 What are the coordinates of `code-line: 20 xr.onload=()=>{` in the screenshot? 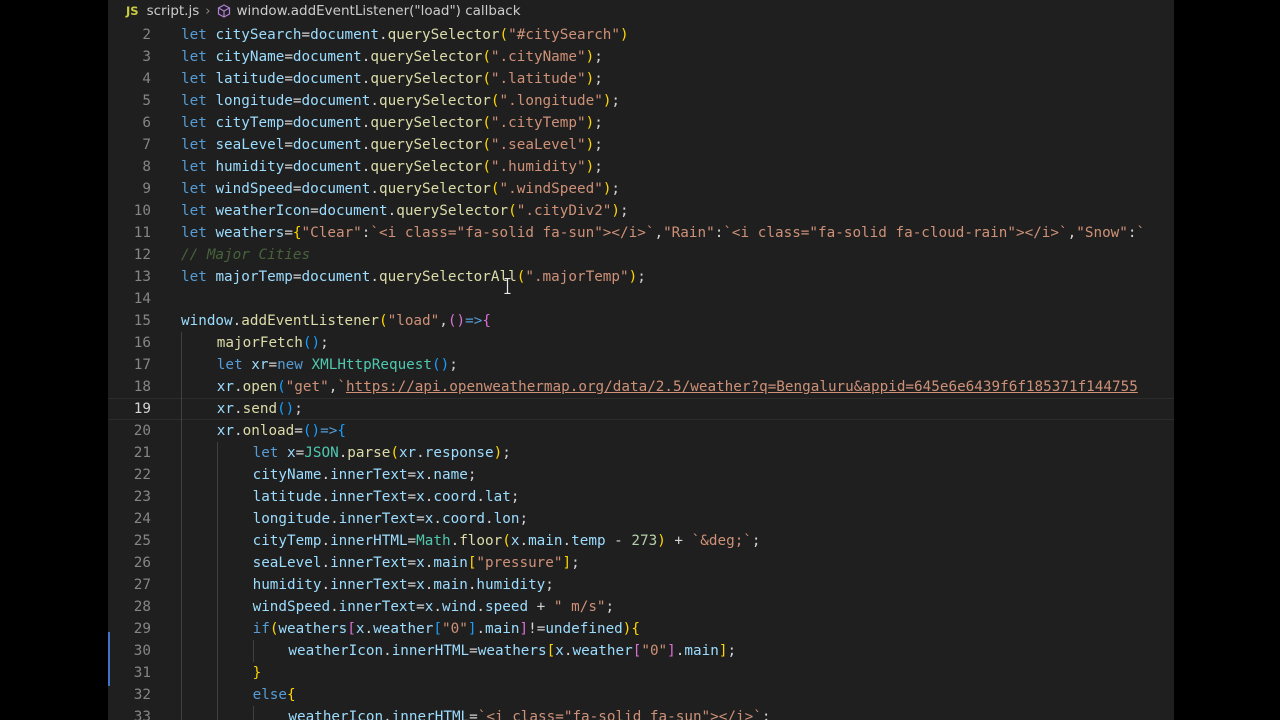 It's located at (641, 431).